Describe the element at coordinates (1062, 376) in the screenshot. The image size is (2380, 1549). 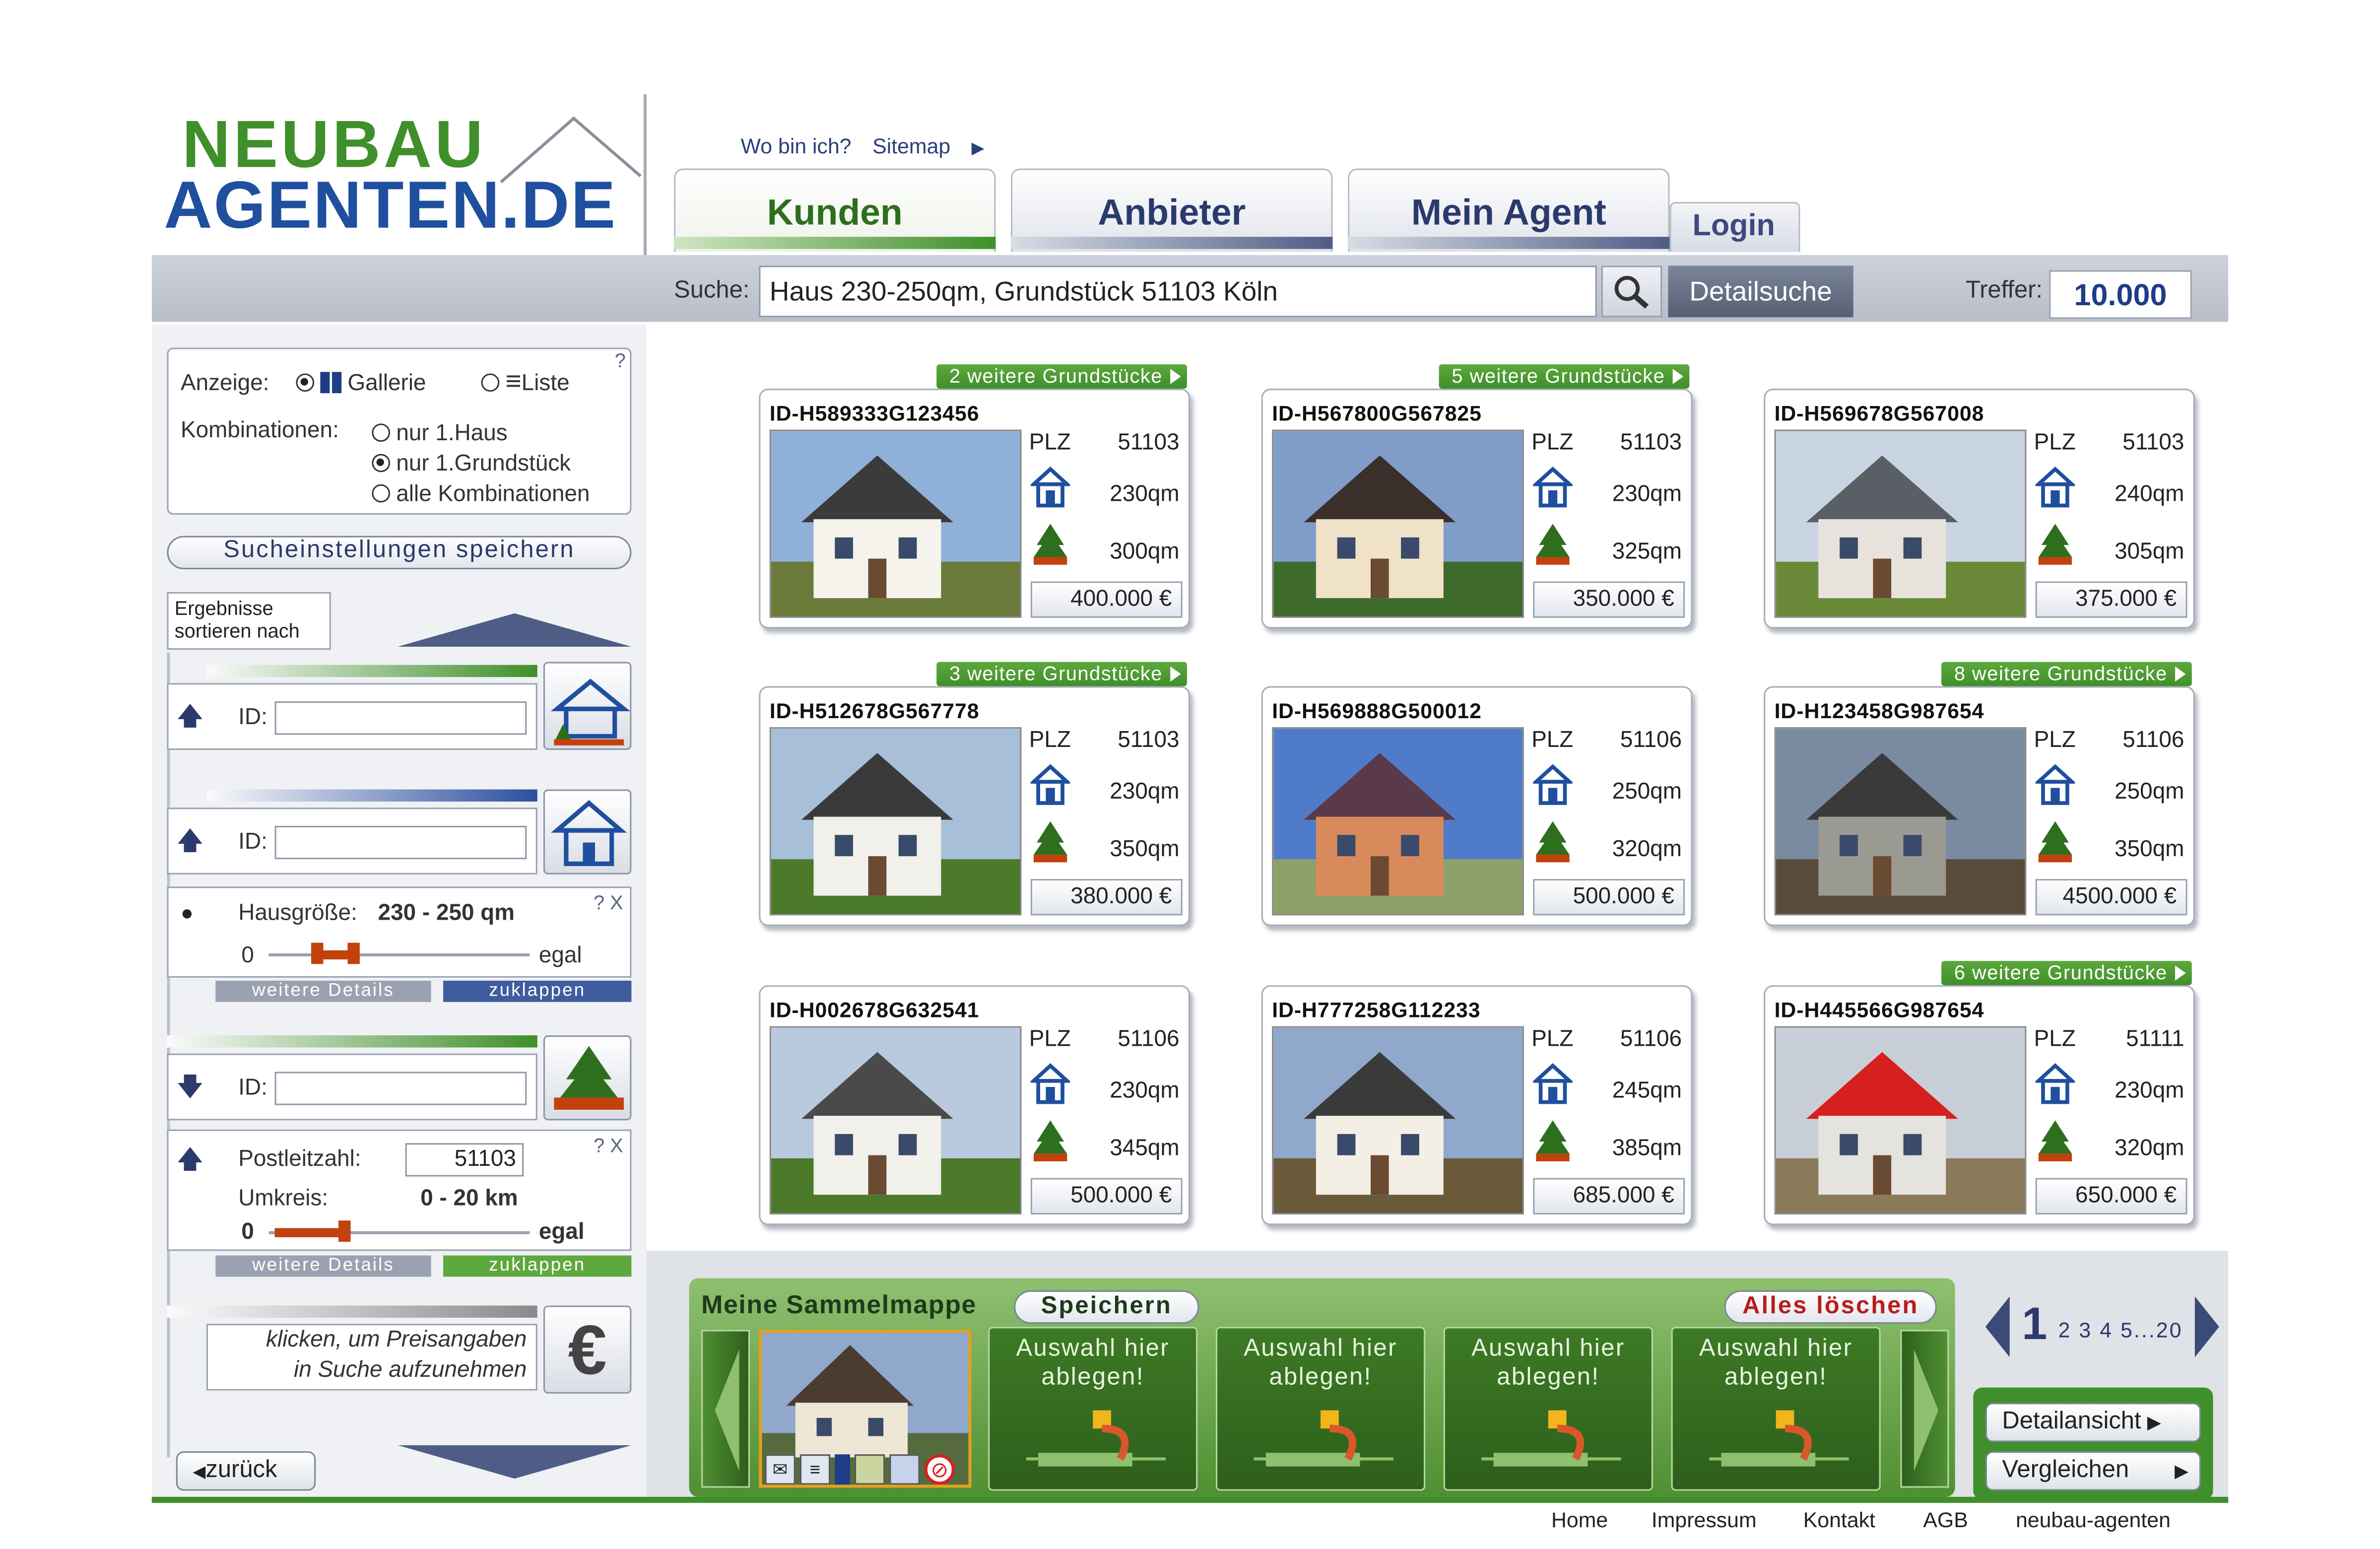
I see `more-plots-badge: 2 weitere Grundstücke` at that location.